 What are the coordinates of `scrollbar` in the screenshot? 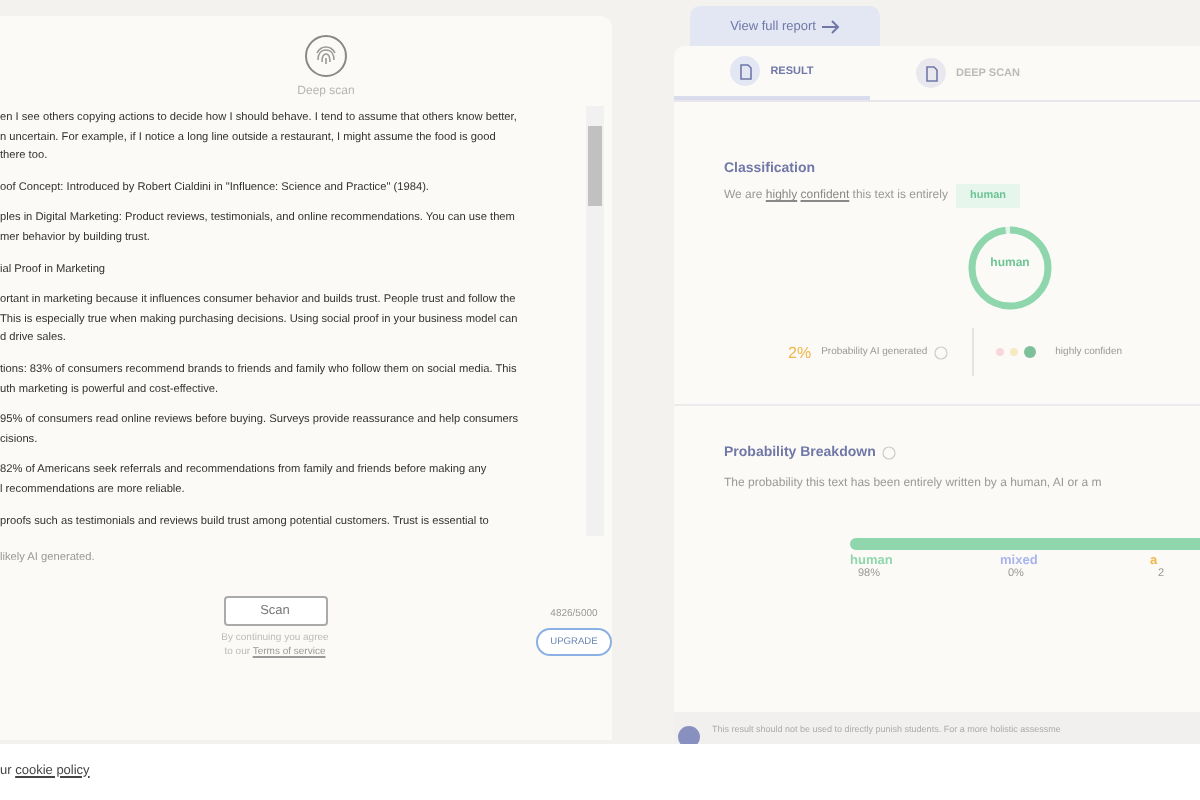 It's located at (595, 321).